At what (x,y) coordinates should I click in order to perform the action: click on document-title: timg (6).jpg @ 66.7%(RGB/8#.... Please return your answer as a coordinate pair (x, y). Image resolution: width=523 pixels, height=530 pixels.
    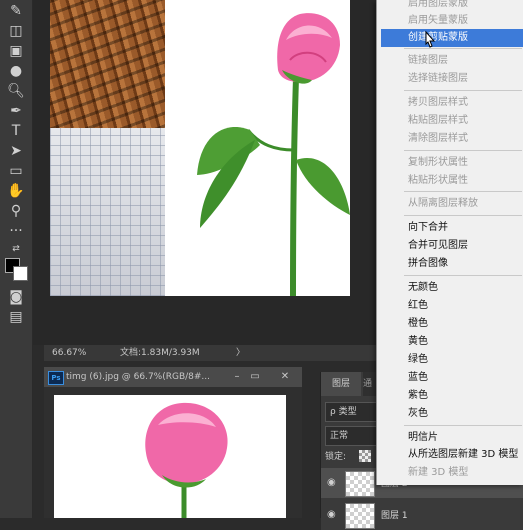
    Looking at the image, I should click on (138, 377).